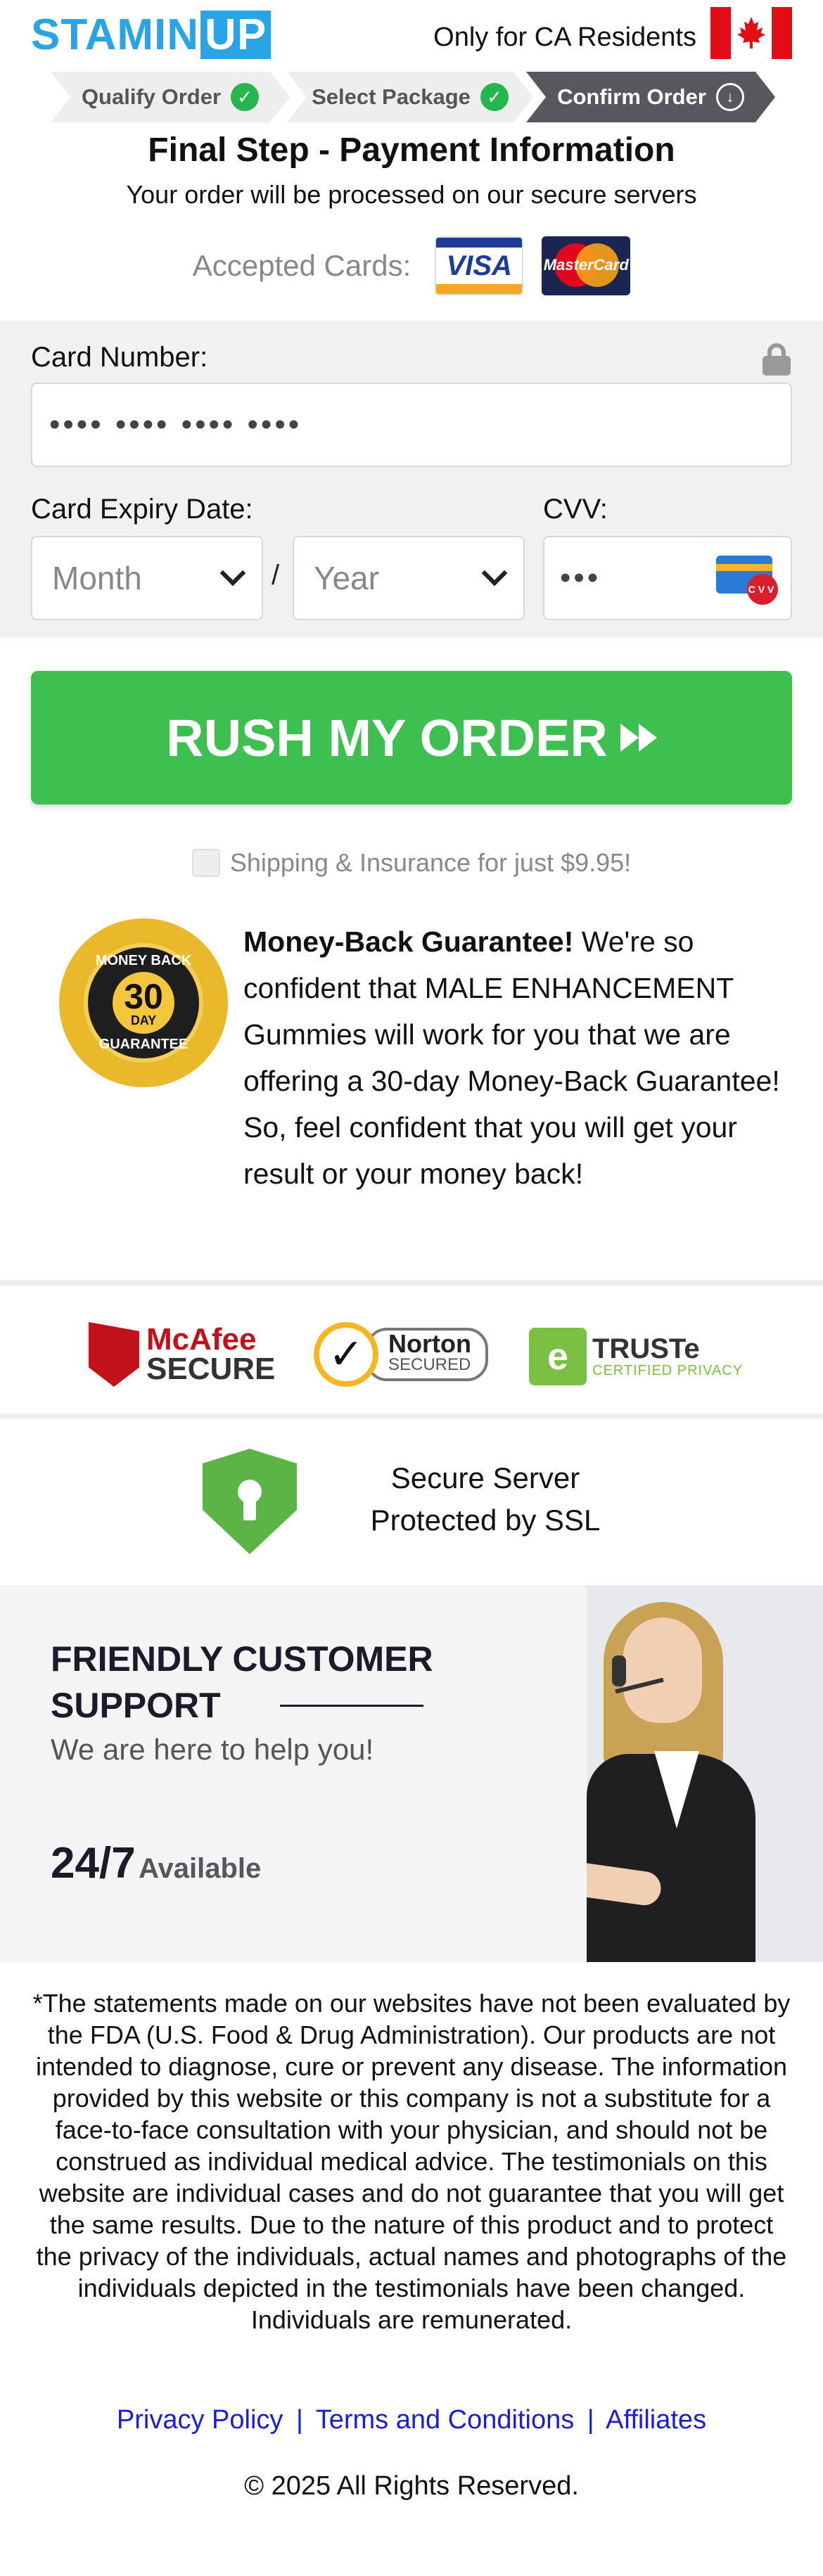 The width and height of the screenshot is (823, 2576). I want to click on shipping-checkbox, so click(206, 863).